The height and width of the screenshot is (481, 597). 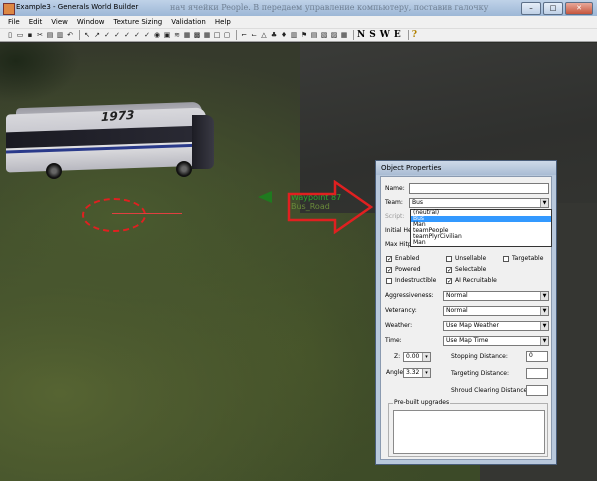 What do you see at coordinates (466, 168) in the screenshot?
I see `dialog-title: Object Properties` at bounding box center [466, 168].